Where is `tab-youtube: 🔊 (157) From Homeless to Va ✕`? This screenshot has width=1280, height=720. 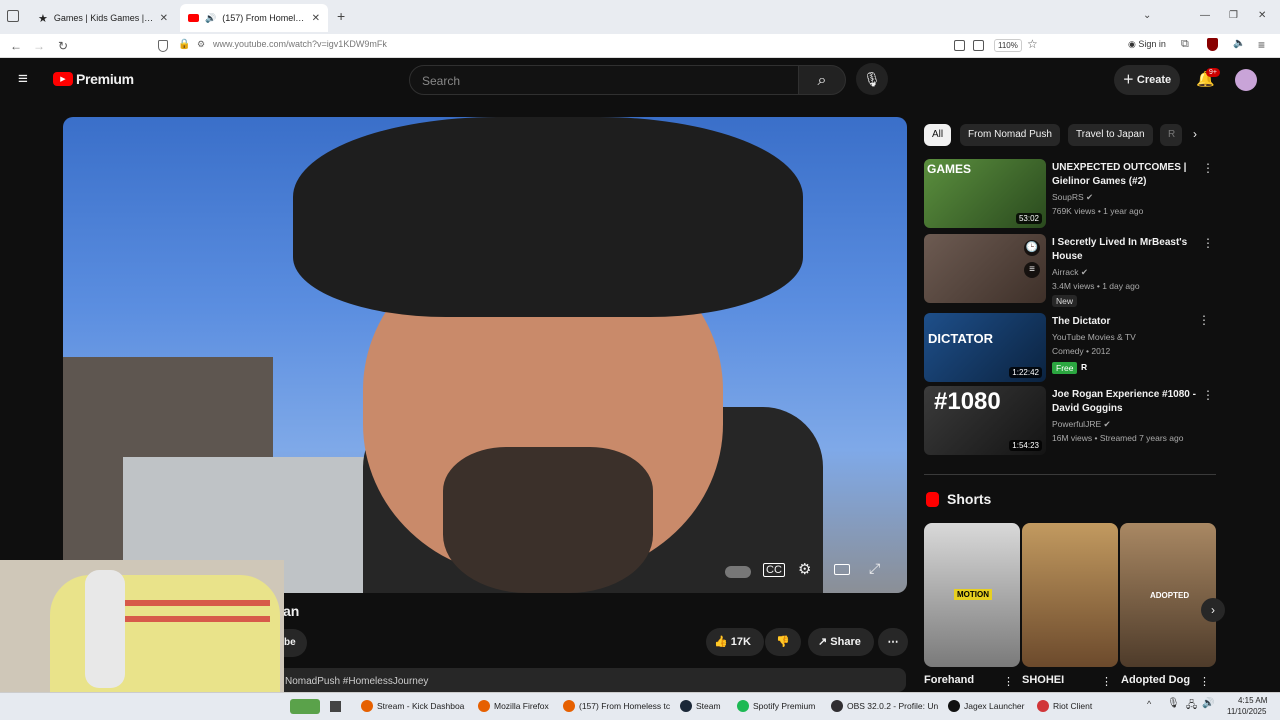
tab-youtube: 🔊 (157) From Homeless to Va ✕ is located at coordinates (254, 18).